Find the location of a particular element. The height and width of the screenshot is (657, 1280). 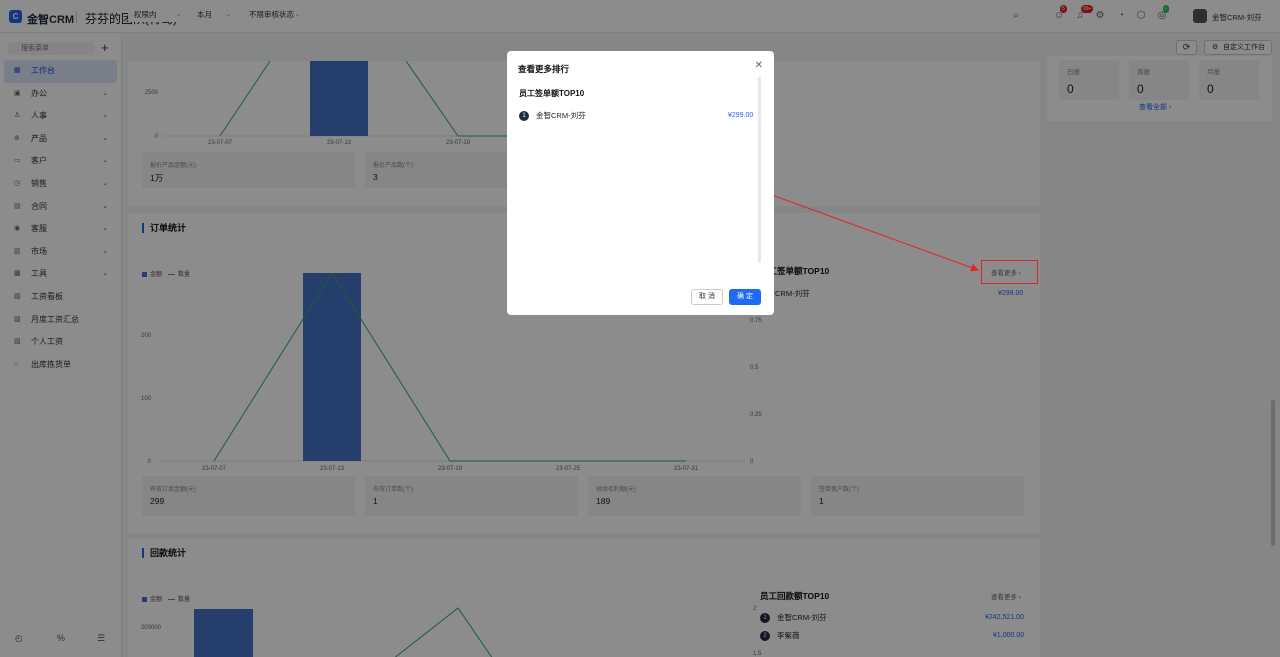

cancel-button: 取 消 is located at coordinates (707, 297).